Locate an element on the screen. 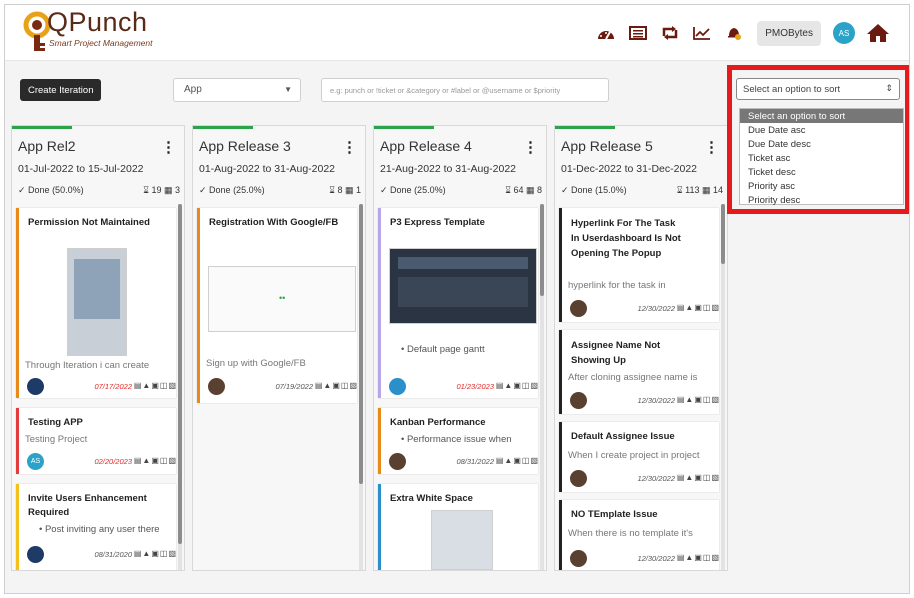  column-title: App Release 3 is located at coordinates (245, 146).